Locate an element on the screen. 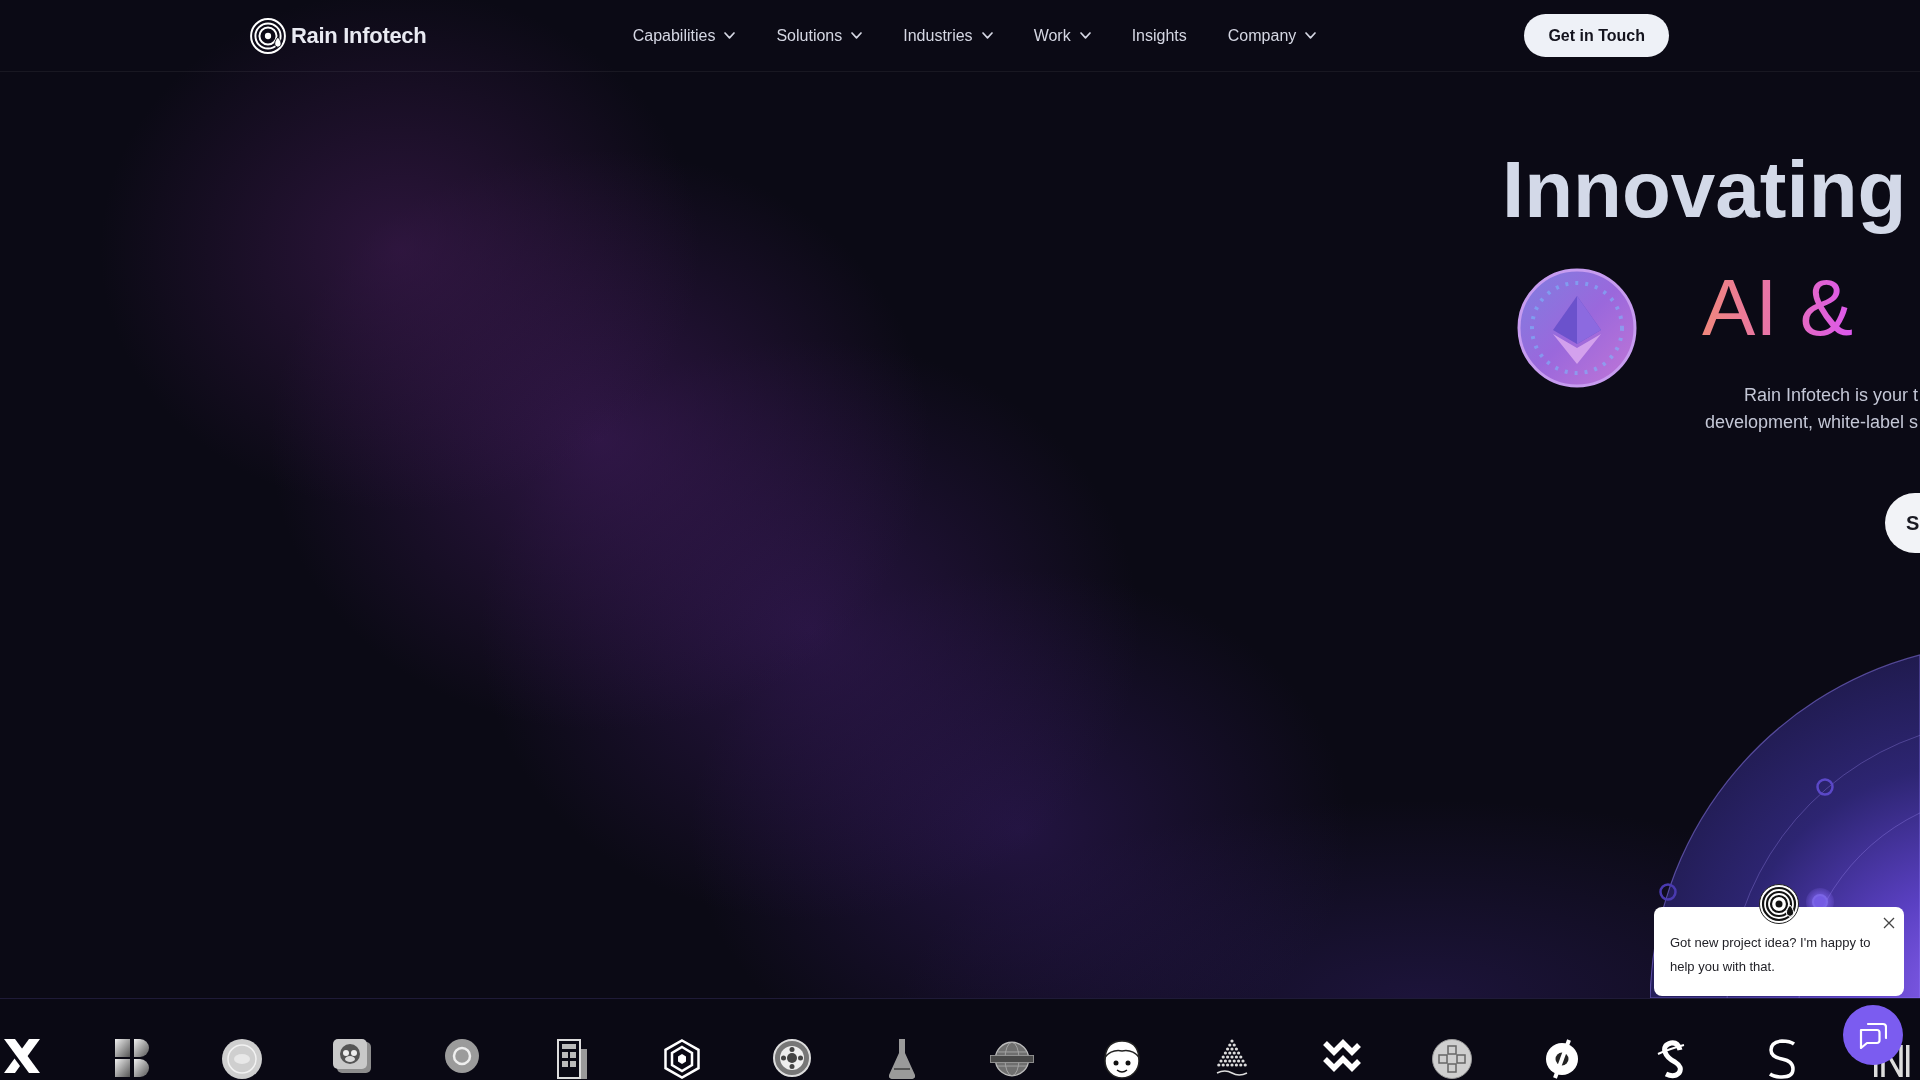 Image resolution: width=1920 pixels, height=1080 pixels. get-in-touch-button: Get in Touch is located at coordinates (1596, 35).